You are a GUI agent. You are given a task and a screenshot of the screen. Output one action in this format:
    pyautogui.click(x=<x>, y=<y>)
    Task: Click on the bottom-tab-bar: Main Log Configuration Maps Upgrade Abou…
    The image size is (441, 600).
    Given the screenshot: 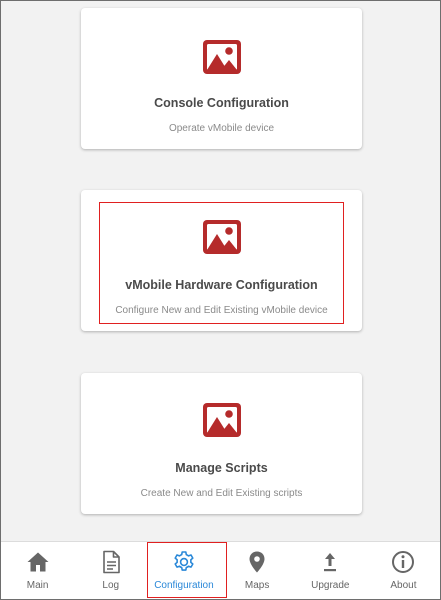 What is the action you would take?
    pyautogui.click(x=220, y=570)
    